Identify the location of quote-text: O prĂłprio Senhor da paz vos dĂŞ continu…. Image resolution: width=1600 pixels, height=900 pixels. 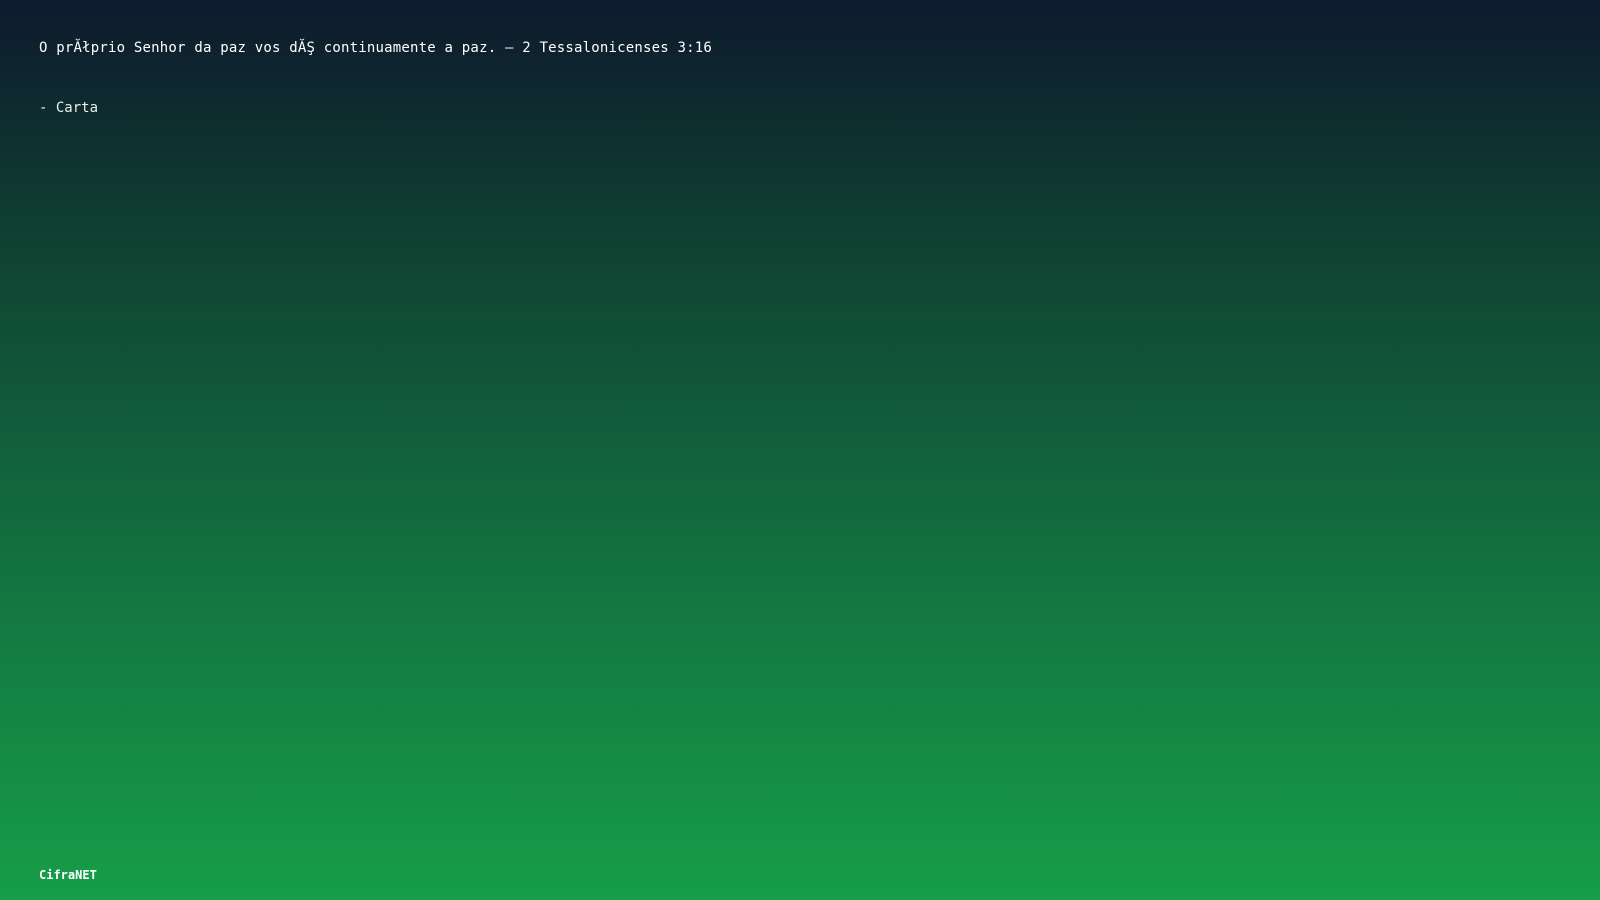
(376, 48).